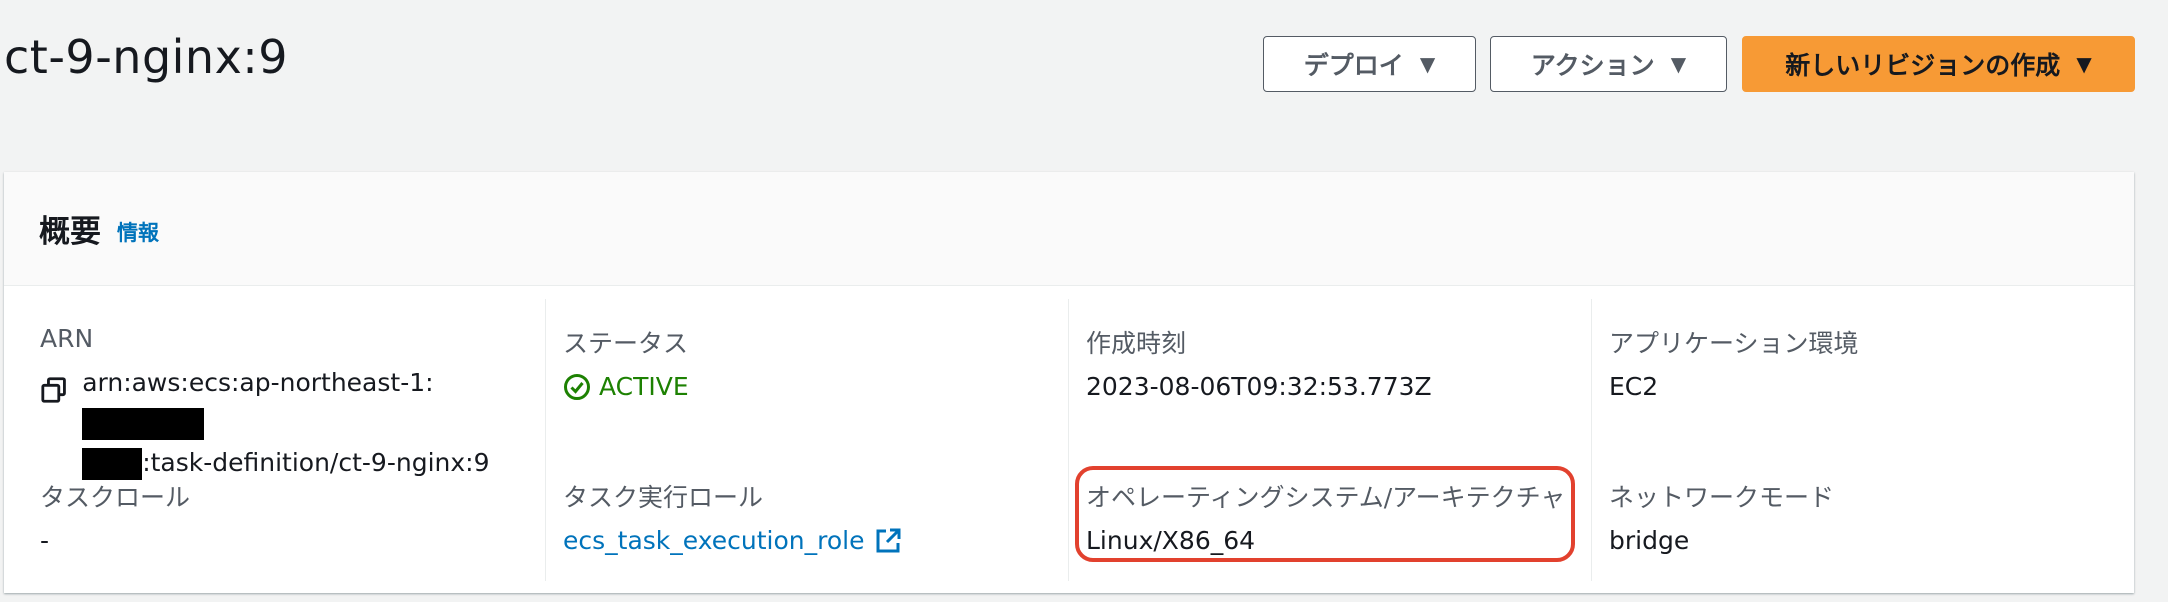 Image resolution: width=2168 pixels, height=602 pixels. What do you see at coordinates (1721, 516) in the screenshot?
I see `network-mode-field: ネットワークモード bridge` at bounding box center [1721, 516].